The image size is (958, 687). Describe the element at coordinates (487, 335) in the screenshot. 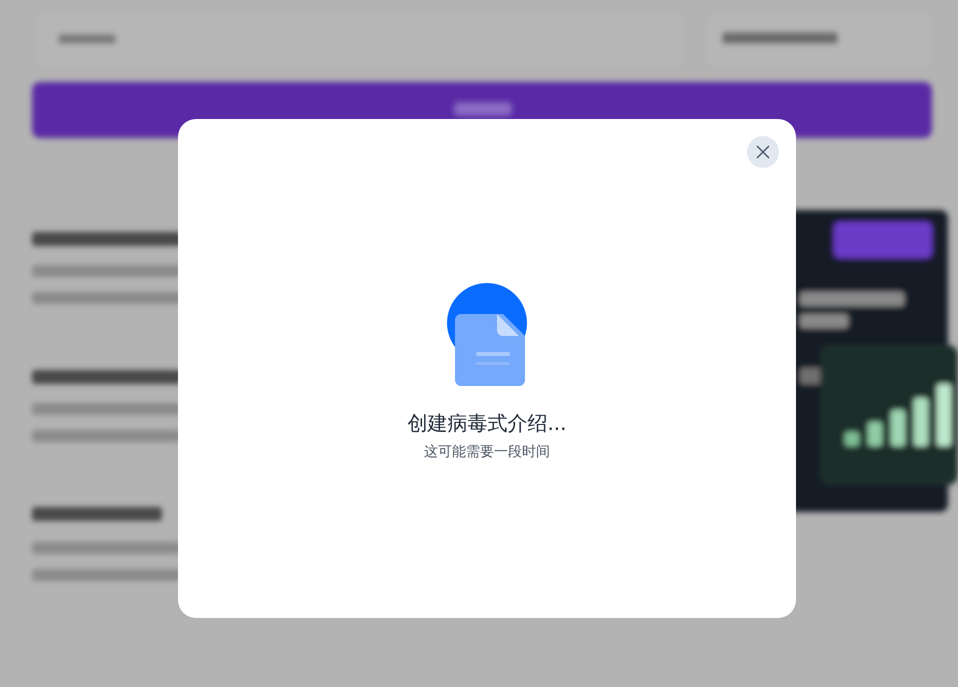

I see `document-icon` at that location.